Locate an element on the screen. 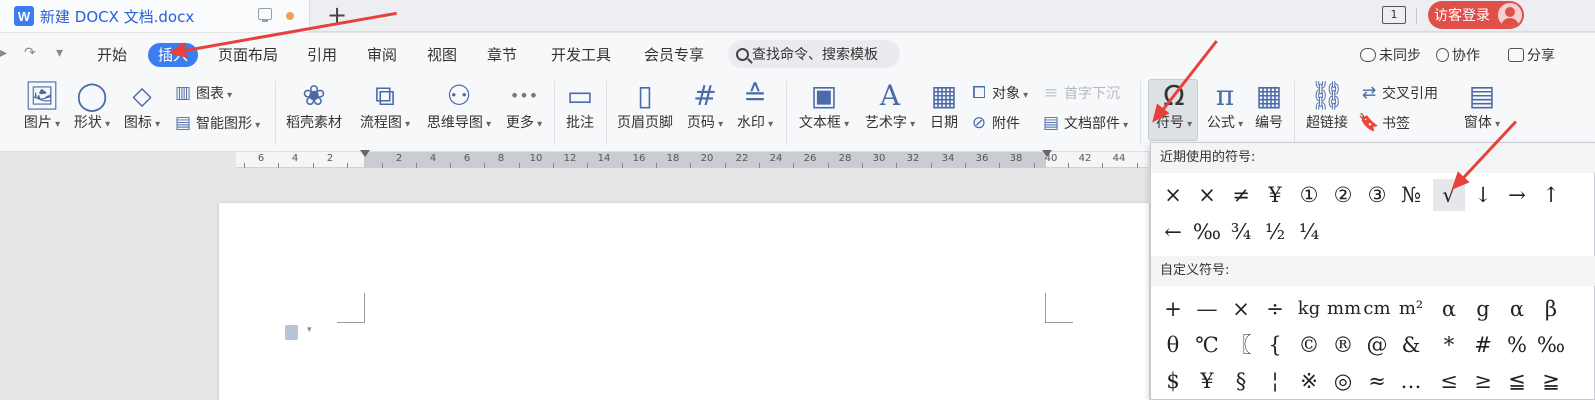 The image size is (1595, 400). tab-member: 会员专享 is located at coordinates (674, 55).